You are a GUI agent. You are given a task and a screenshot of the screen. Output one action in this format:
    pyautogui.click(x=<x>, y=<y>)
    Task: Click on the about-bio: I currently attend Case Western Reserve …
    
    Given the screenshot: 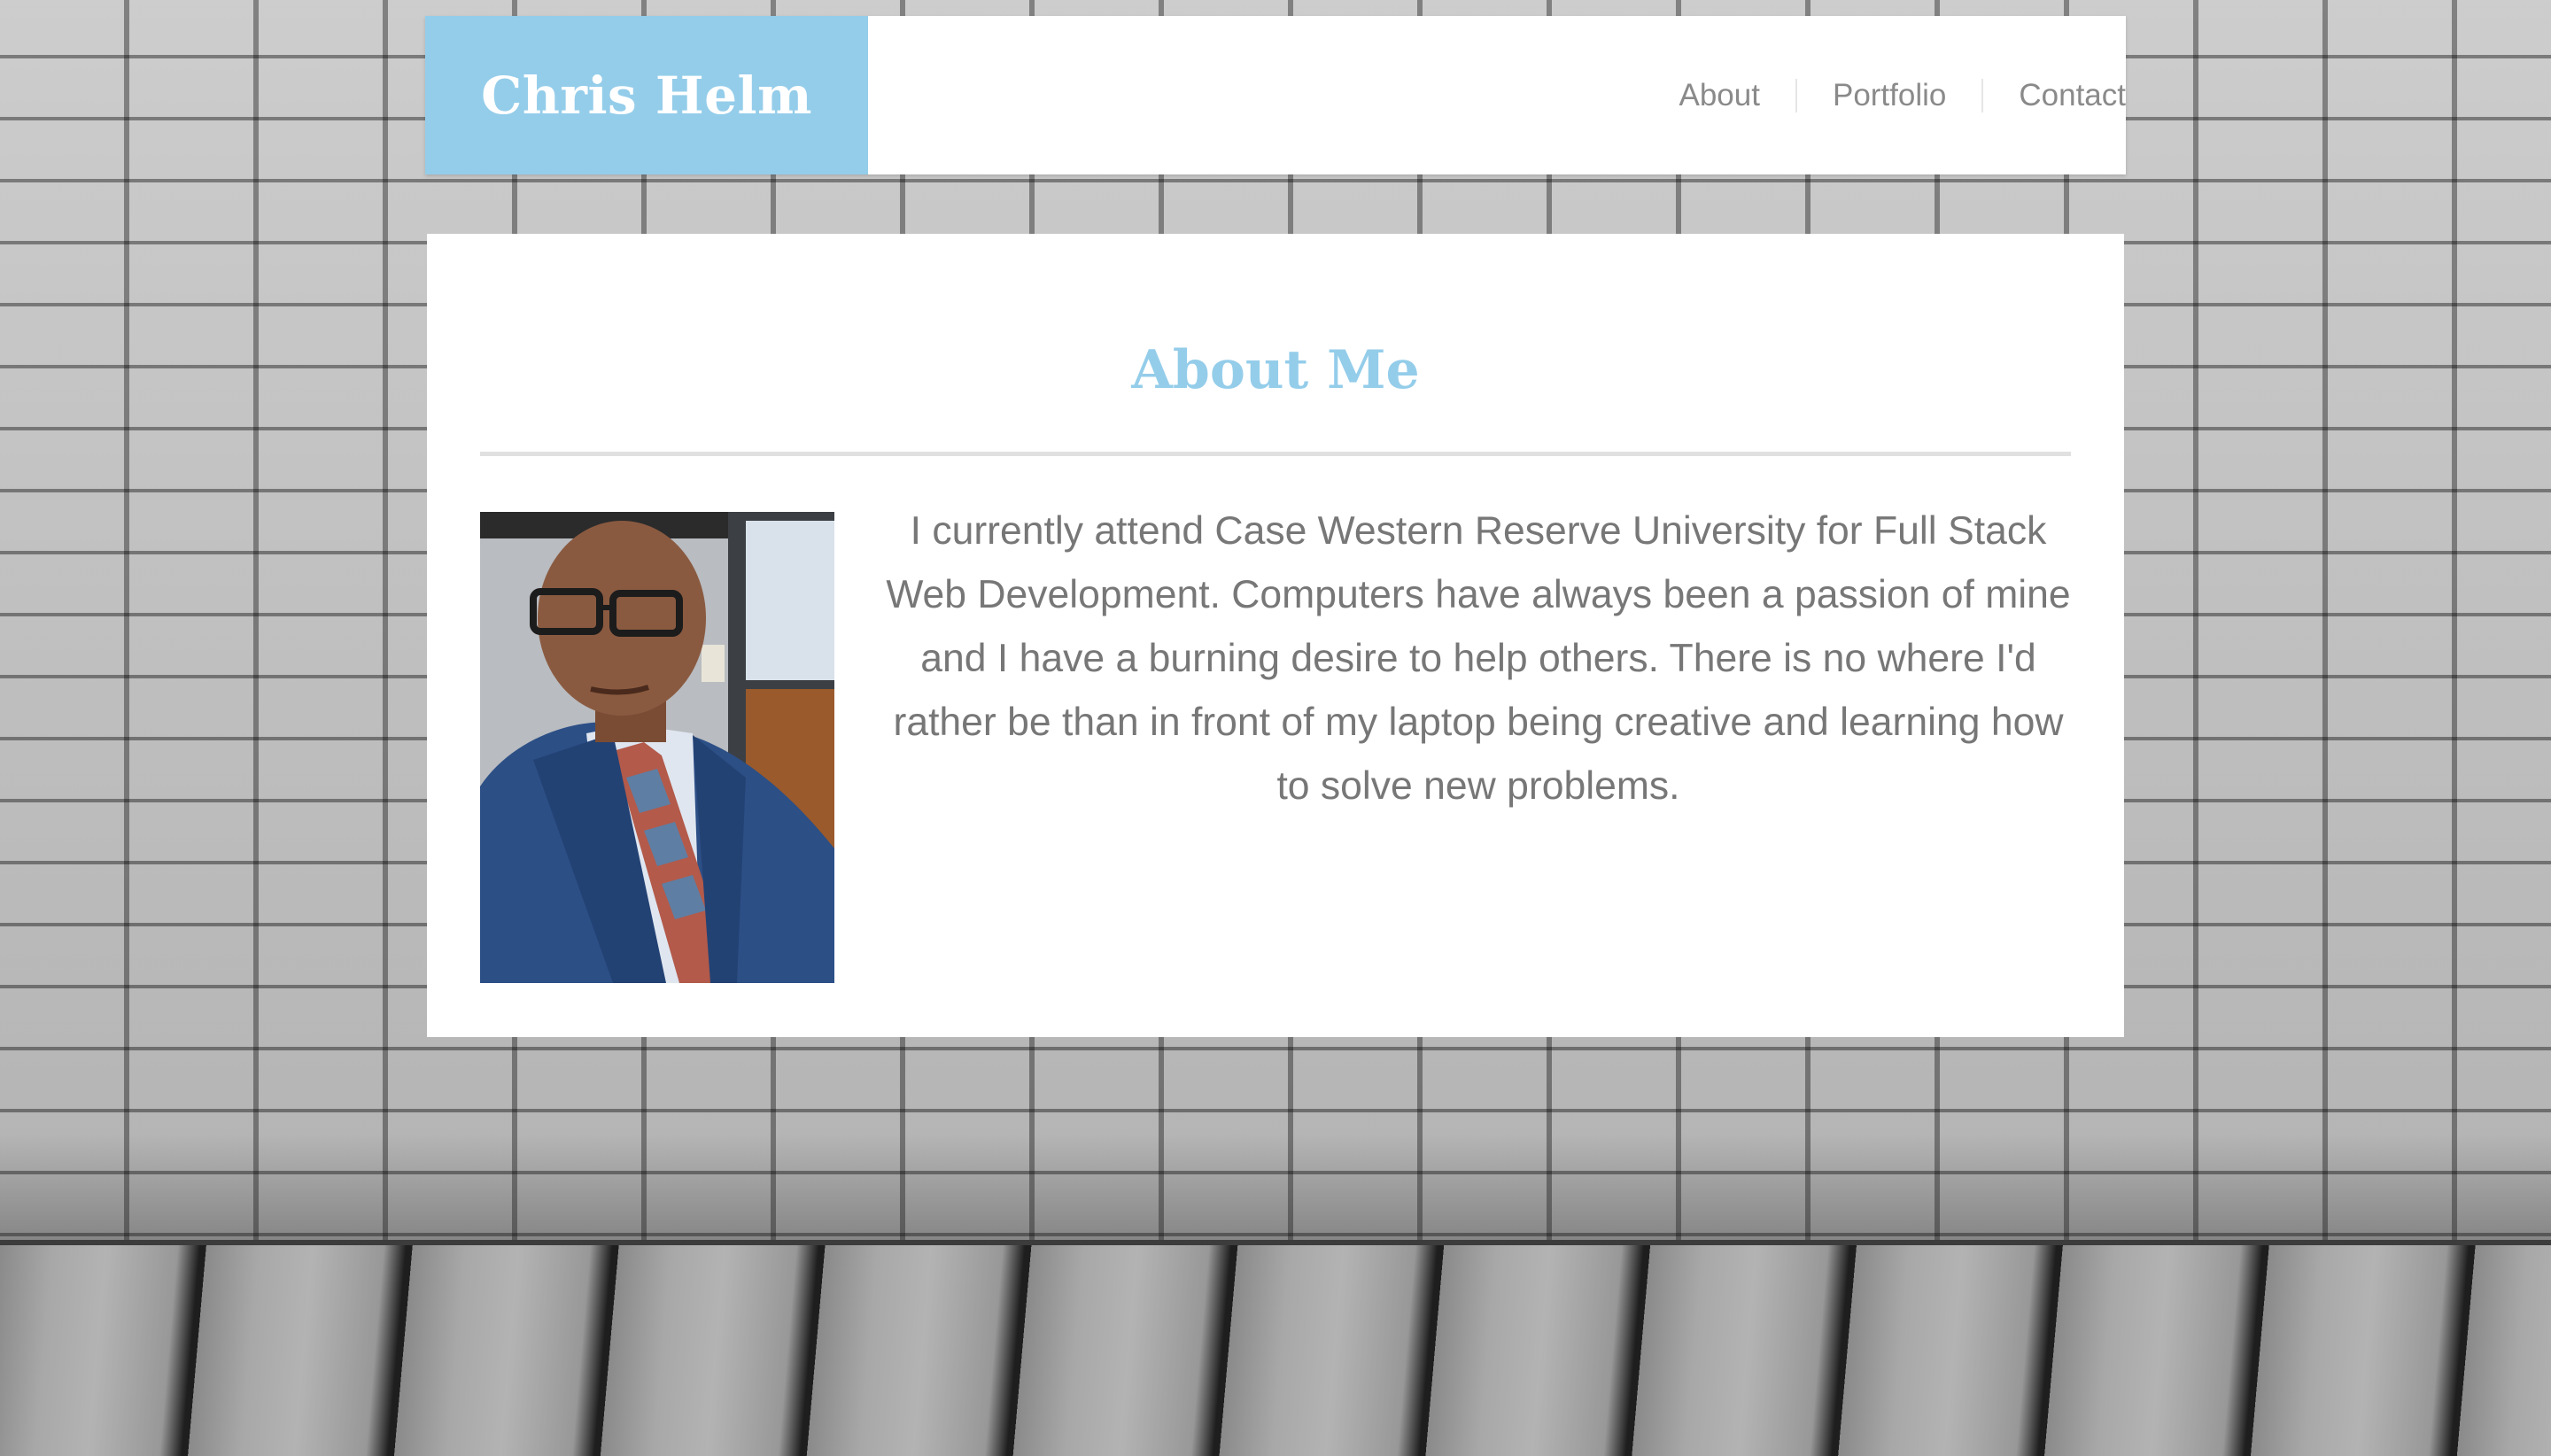 What is the action you would take?
    pyautogui.click(x=1478, y=658)
    